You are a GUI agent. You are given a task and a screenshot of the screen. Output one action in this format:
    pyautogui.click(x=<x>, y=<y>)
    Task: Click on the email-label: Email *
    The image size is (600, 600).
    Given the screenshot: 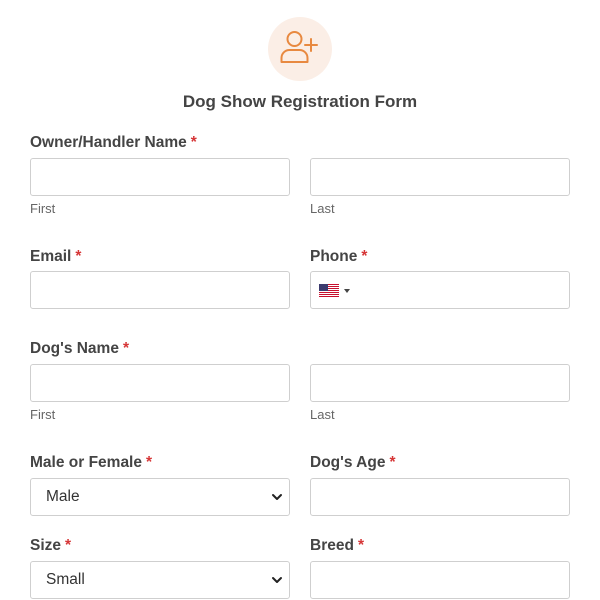 What is the action you would take?
    pyautogui.click(x=55, y=257)
    